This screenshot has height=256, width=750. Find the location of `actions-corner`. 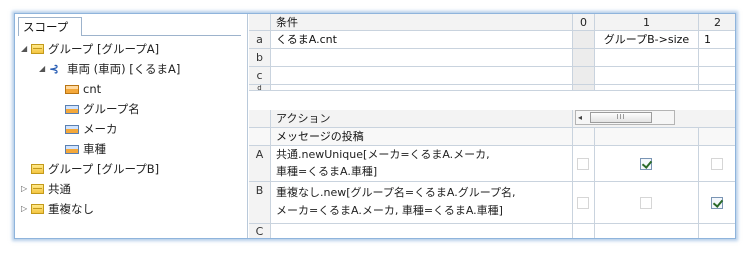

actions-corner is located at coordinates (260, 119).